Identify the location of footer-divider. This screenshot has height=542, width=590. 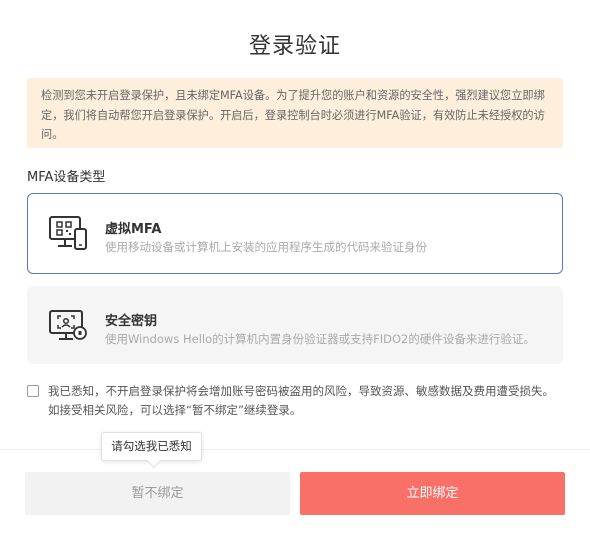
(295, 449).